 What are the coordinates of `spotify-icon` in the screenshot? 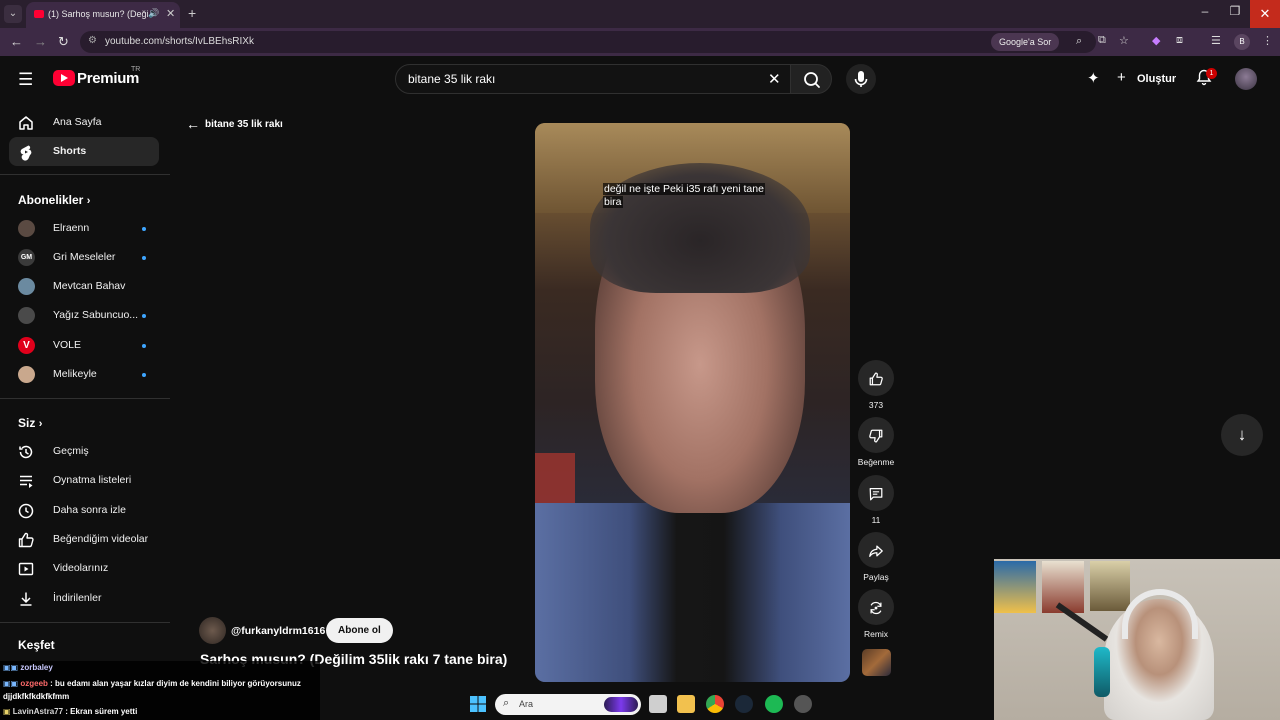 It's located at (774, 704).